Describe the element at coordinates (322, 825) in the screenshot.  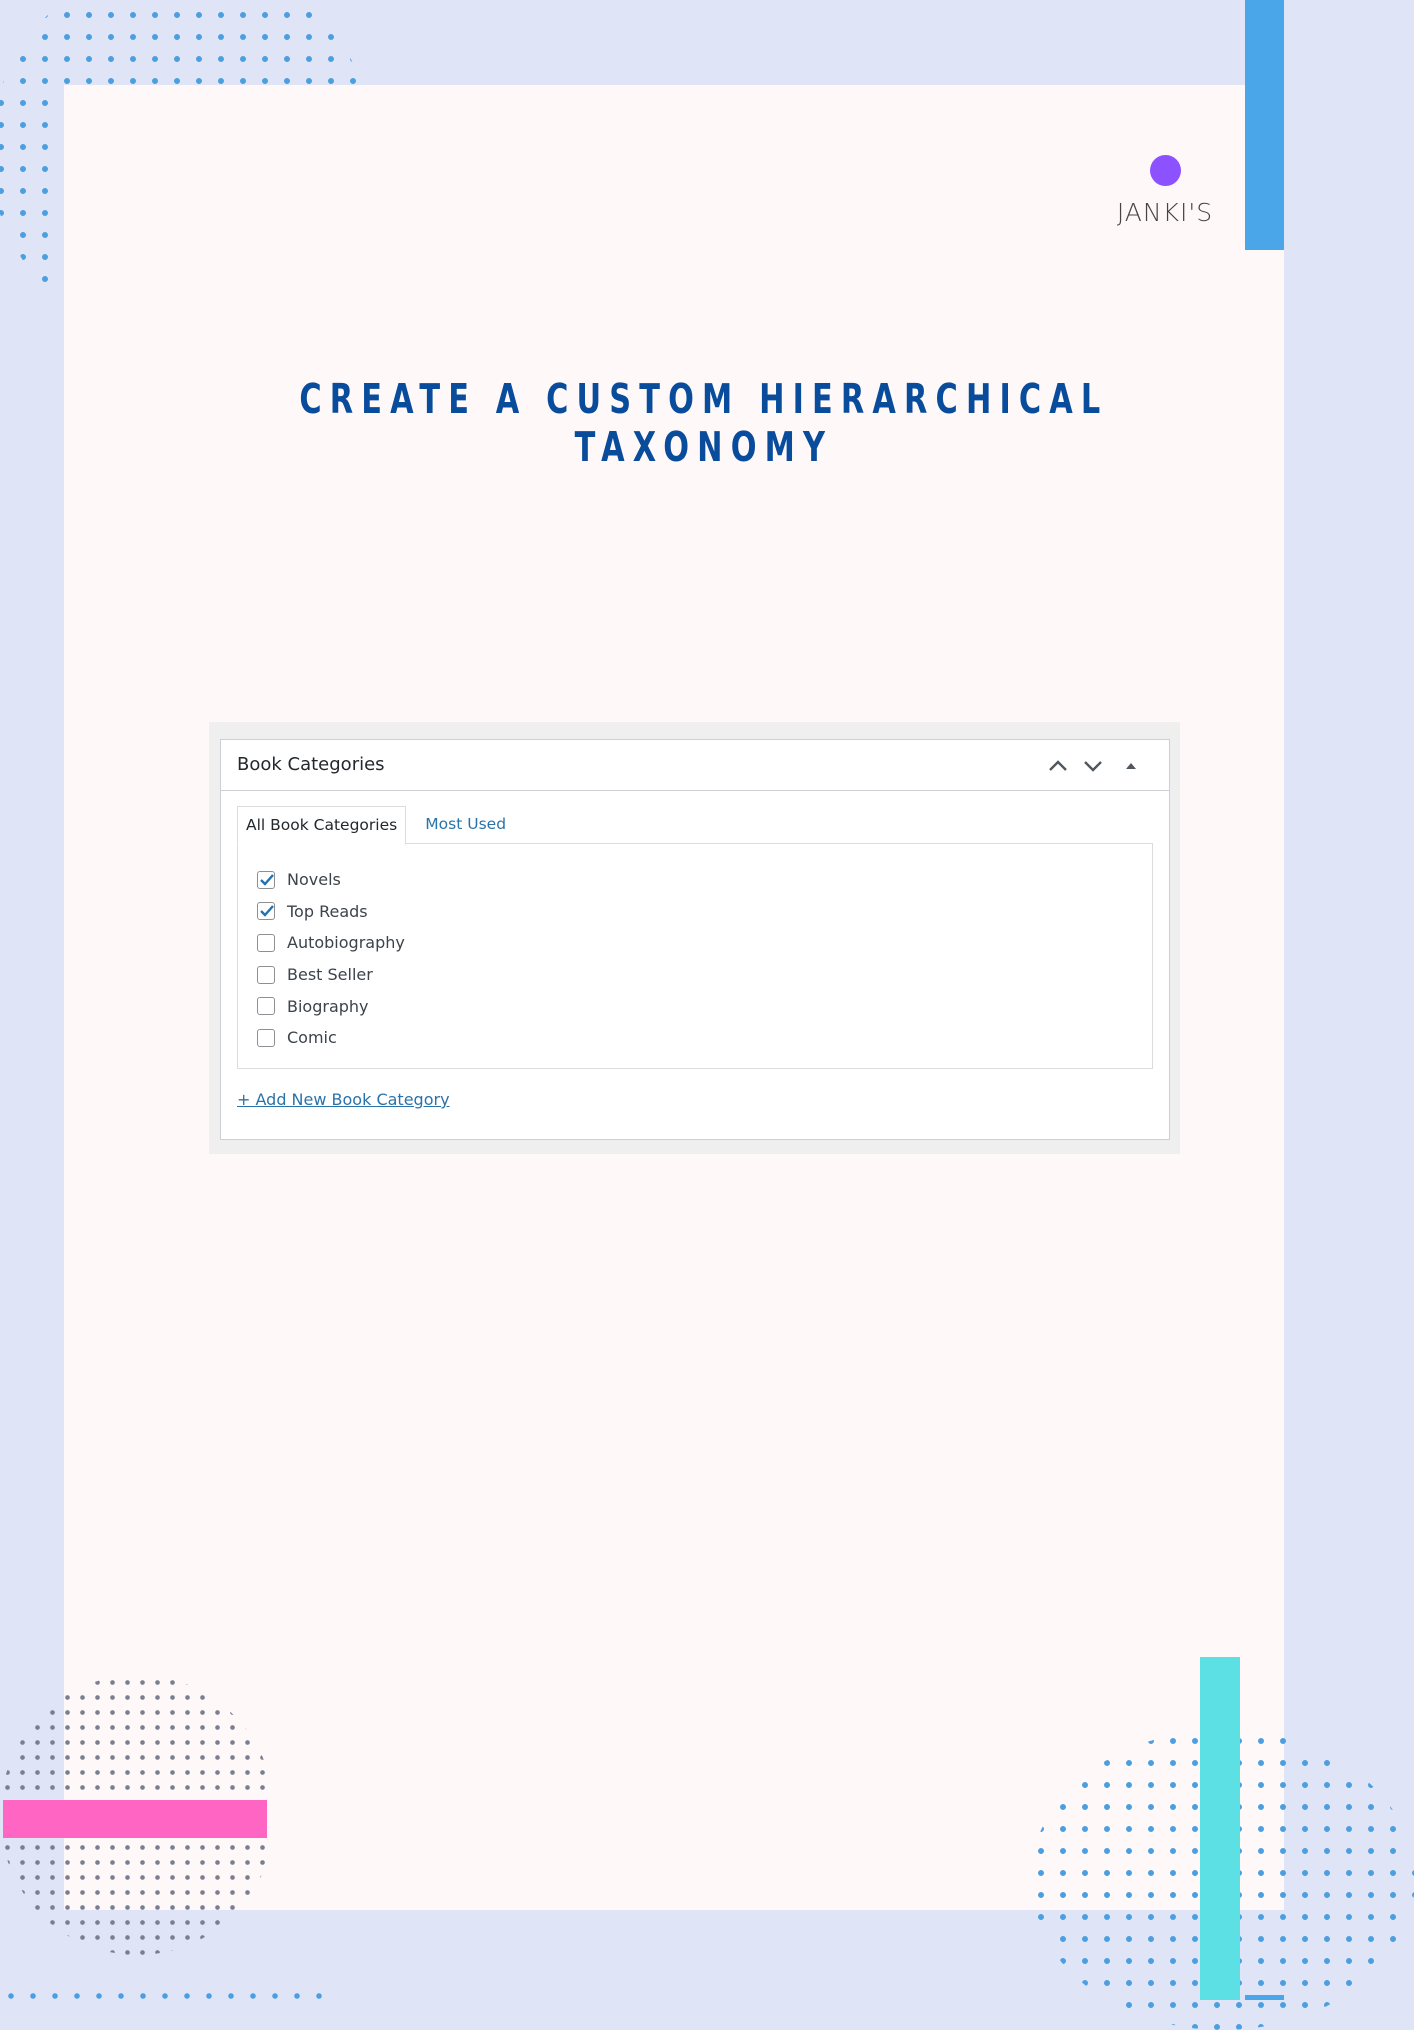
I see `tab-all-book-categories: All Book Categories` at that location.